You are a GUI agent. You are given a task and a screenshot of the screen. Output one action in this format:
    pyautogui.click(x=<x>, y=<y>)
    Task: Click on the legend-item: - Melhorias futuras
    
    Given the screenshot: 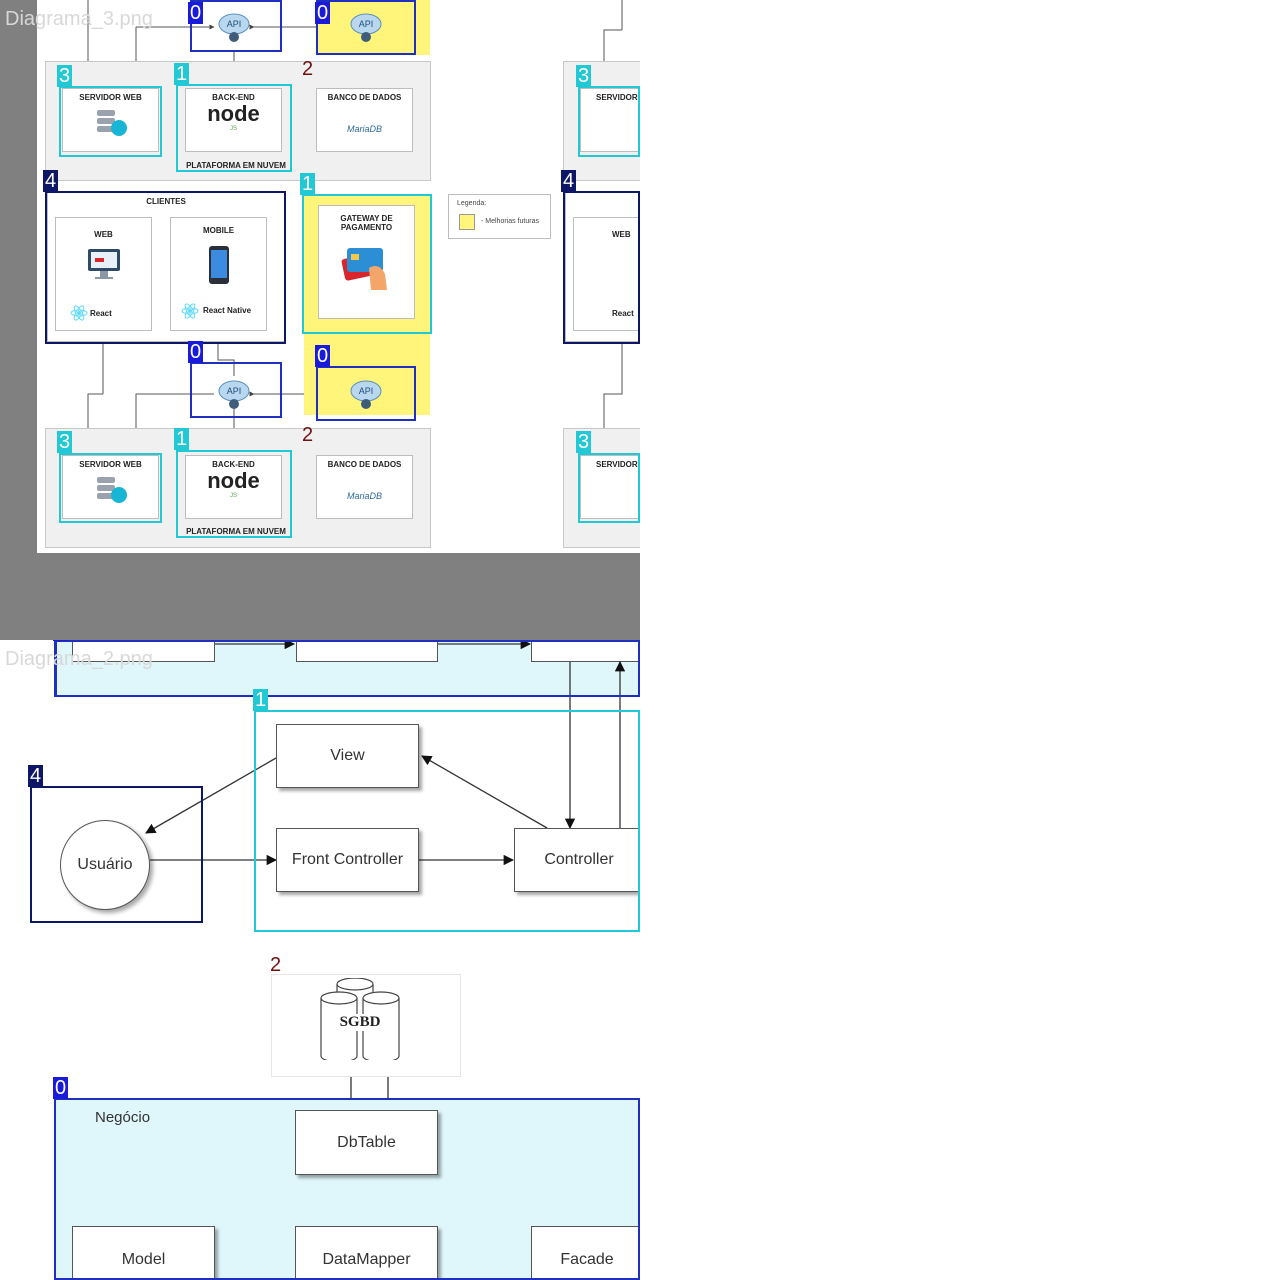 What is the action you would take?
    pyautogui.click(x=510, y=221)
    